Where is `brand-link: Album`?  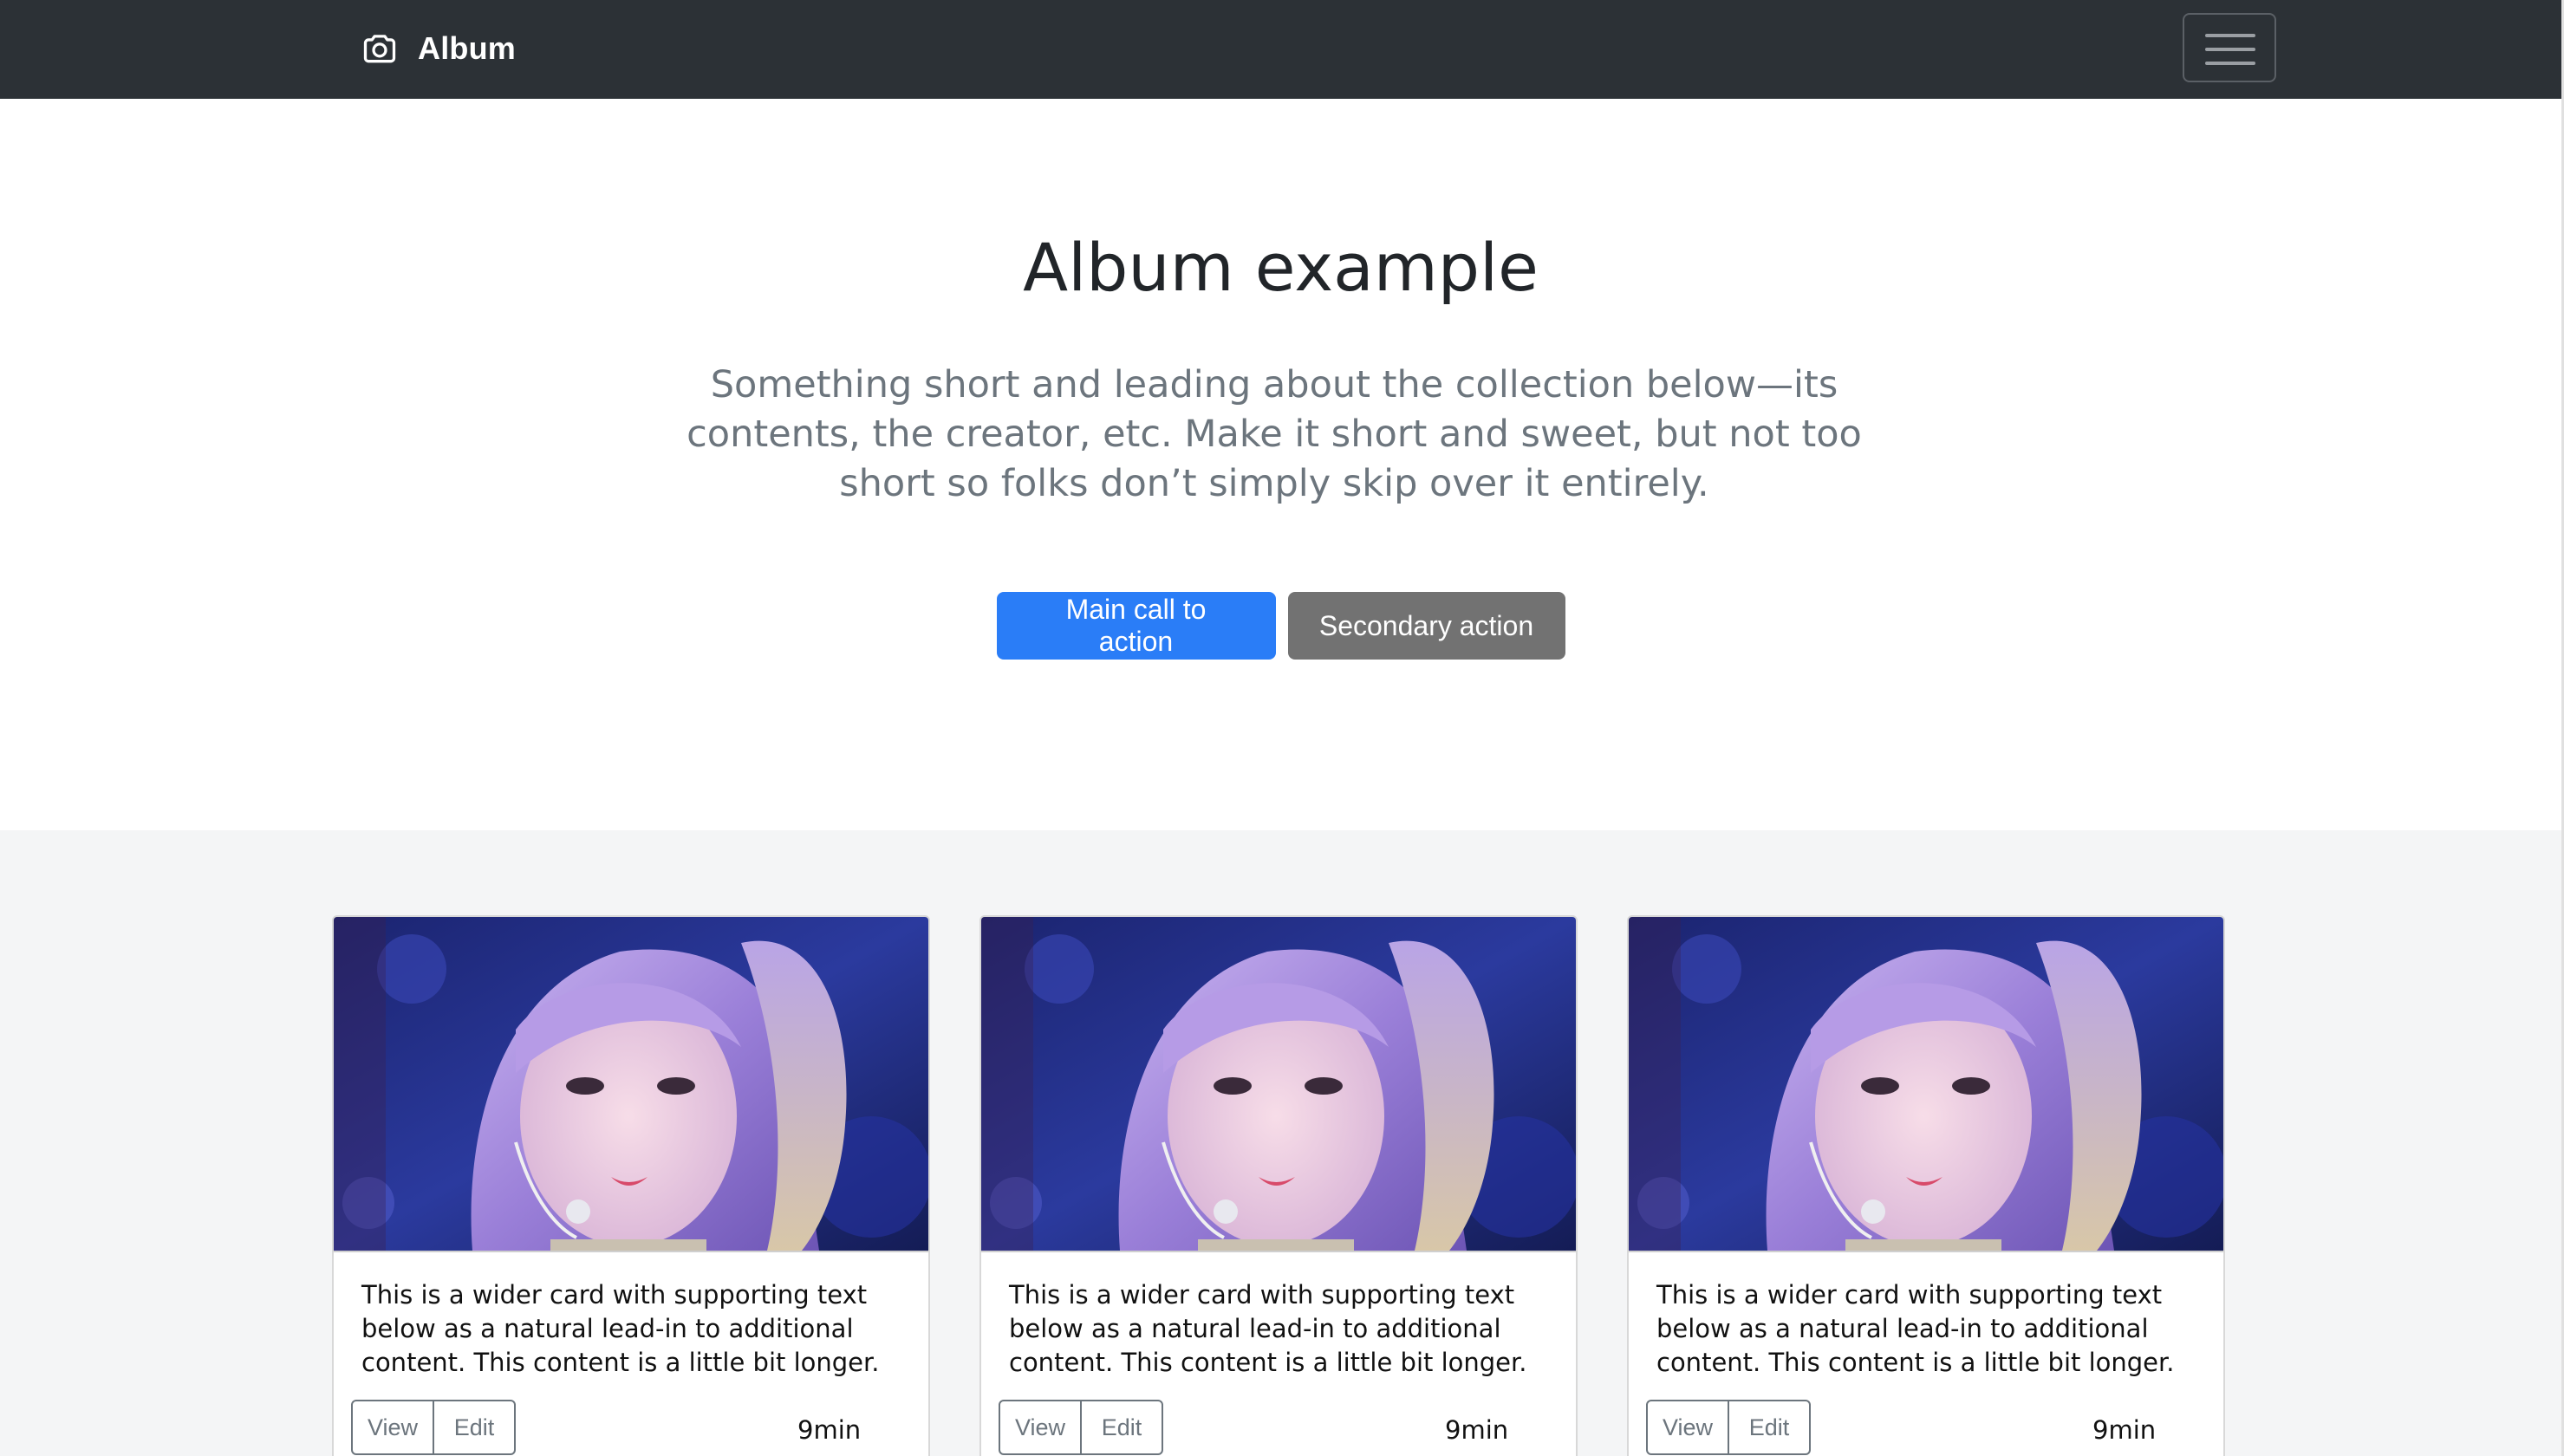
brand-link: Album is located at coordinates (438, 48).